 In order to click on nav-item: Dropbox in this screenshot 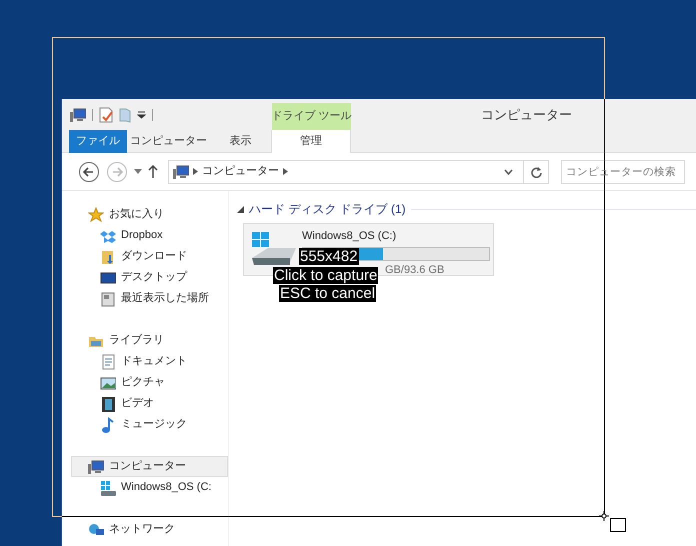, I will do `click(145, 235)`.